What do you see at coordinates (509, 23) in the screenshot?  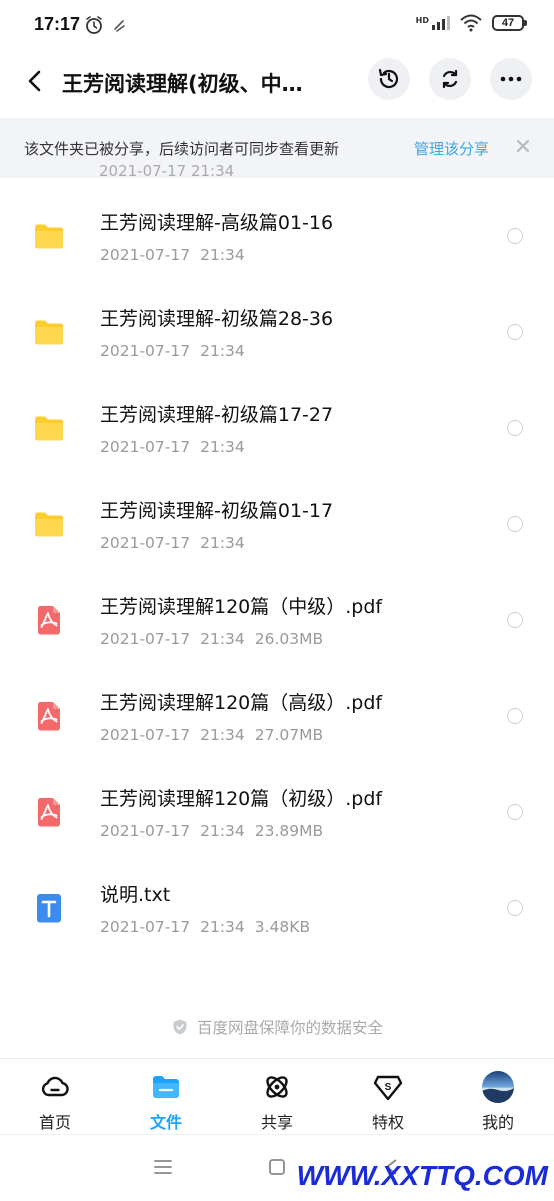 I see `battery-indicator: 47` at bounding box center [509, 23].